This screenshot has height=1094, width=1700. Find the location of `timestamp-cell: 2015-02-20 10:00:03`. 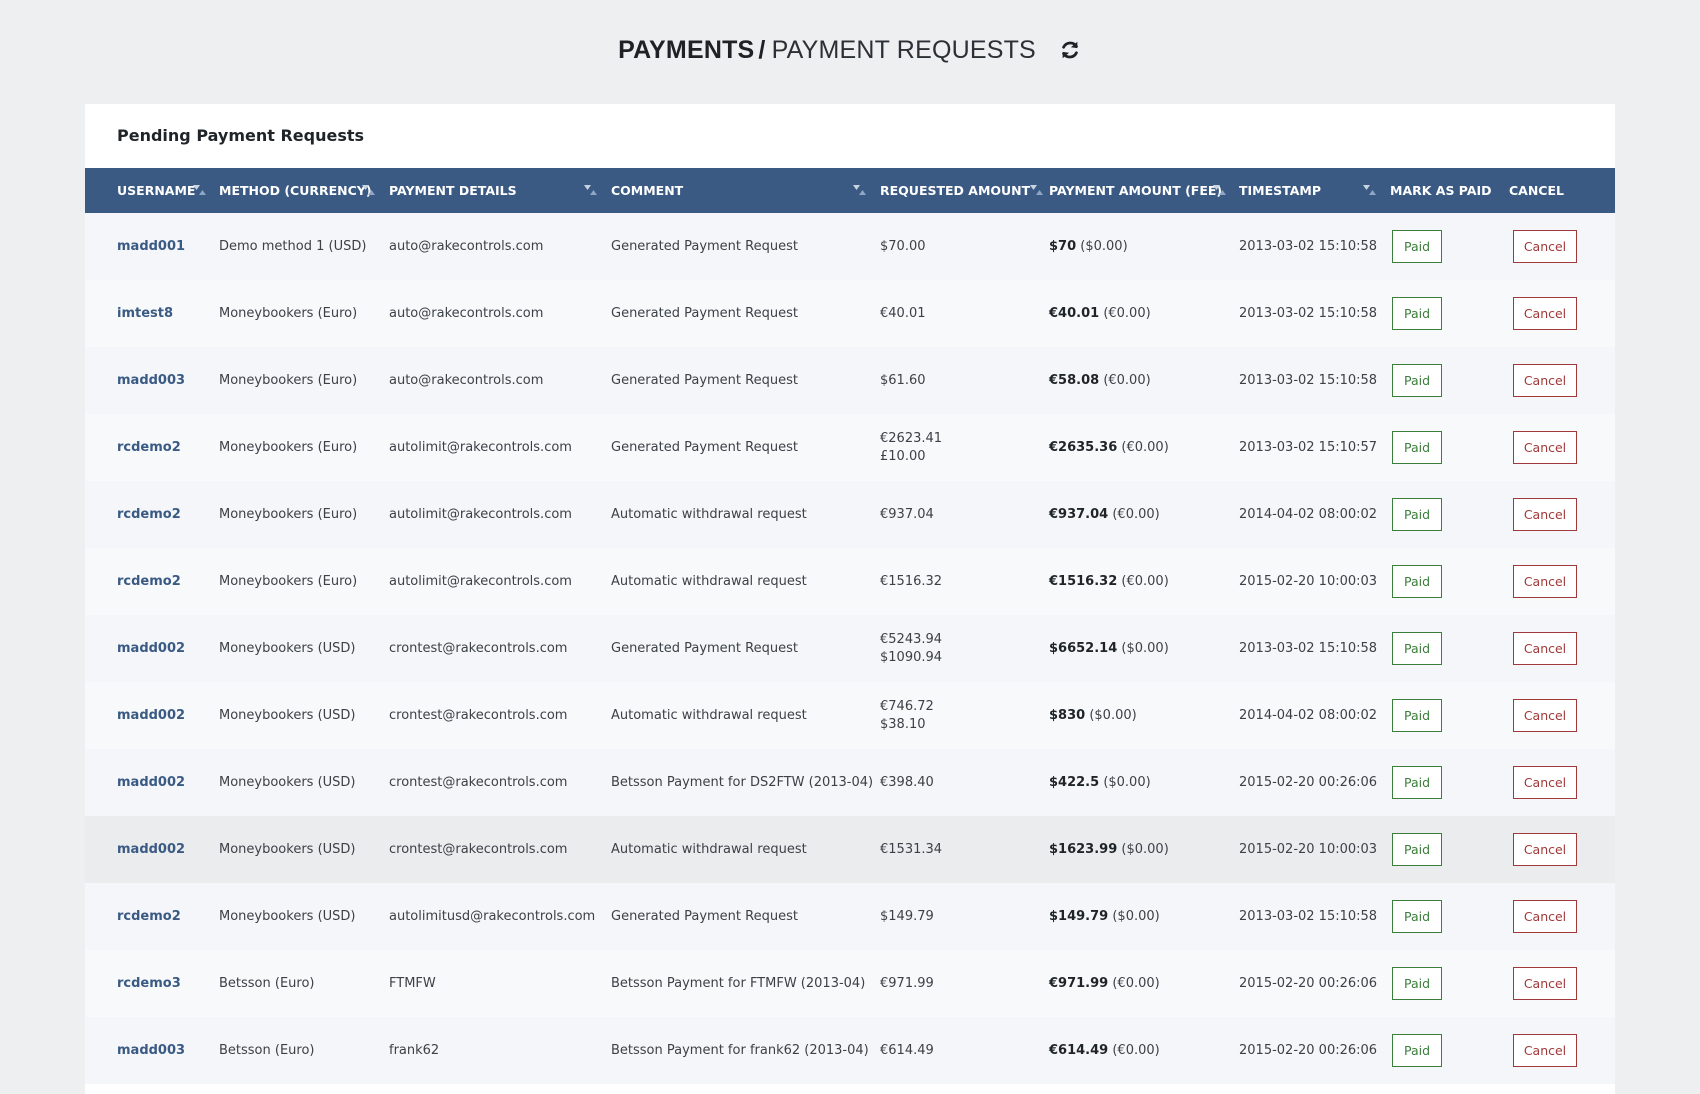

timestamp-cell: 2015-02-20 10:00:03 is located at coordinates (1308, 849).